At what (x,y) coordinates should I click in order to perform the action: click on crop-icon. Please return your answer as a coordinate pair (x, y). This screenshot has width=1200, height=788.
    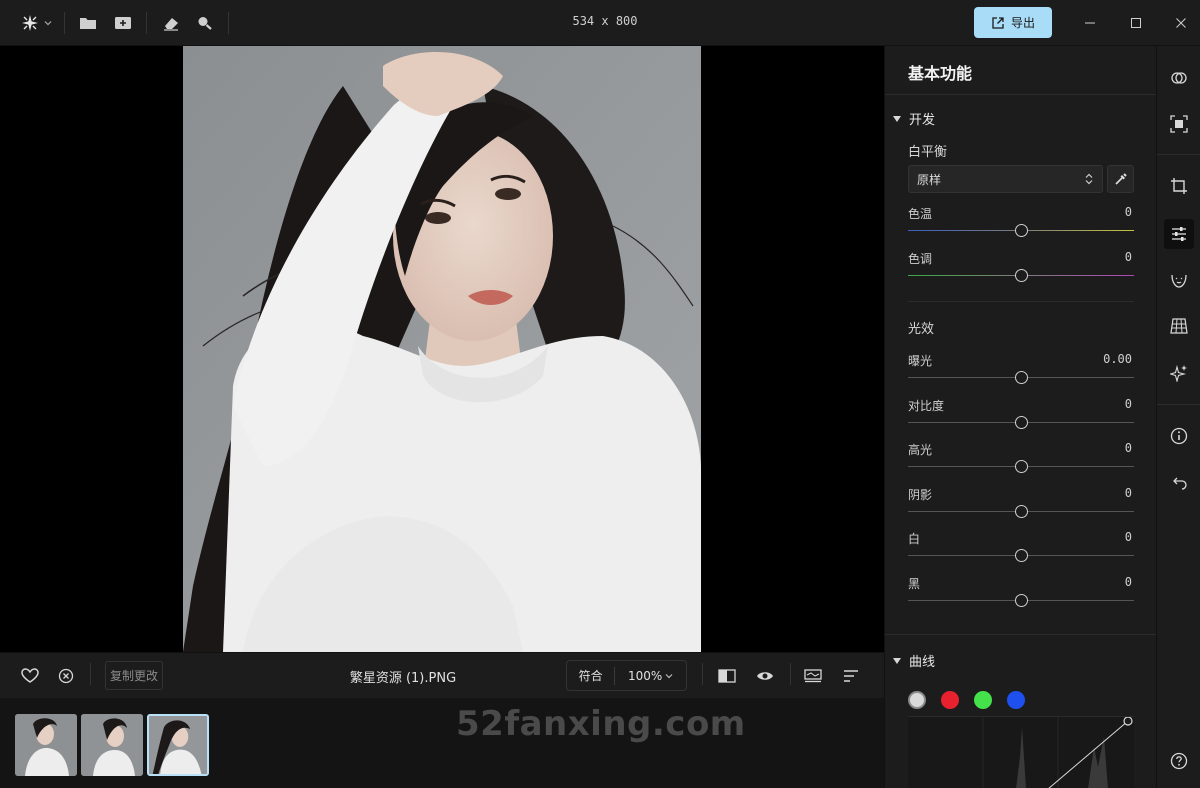
    Looking at the image, I should click on (1179, 186).